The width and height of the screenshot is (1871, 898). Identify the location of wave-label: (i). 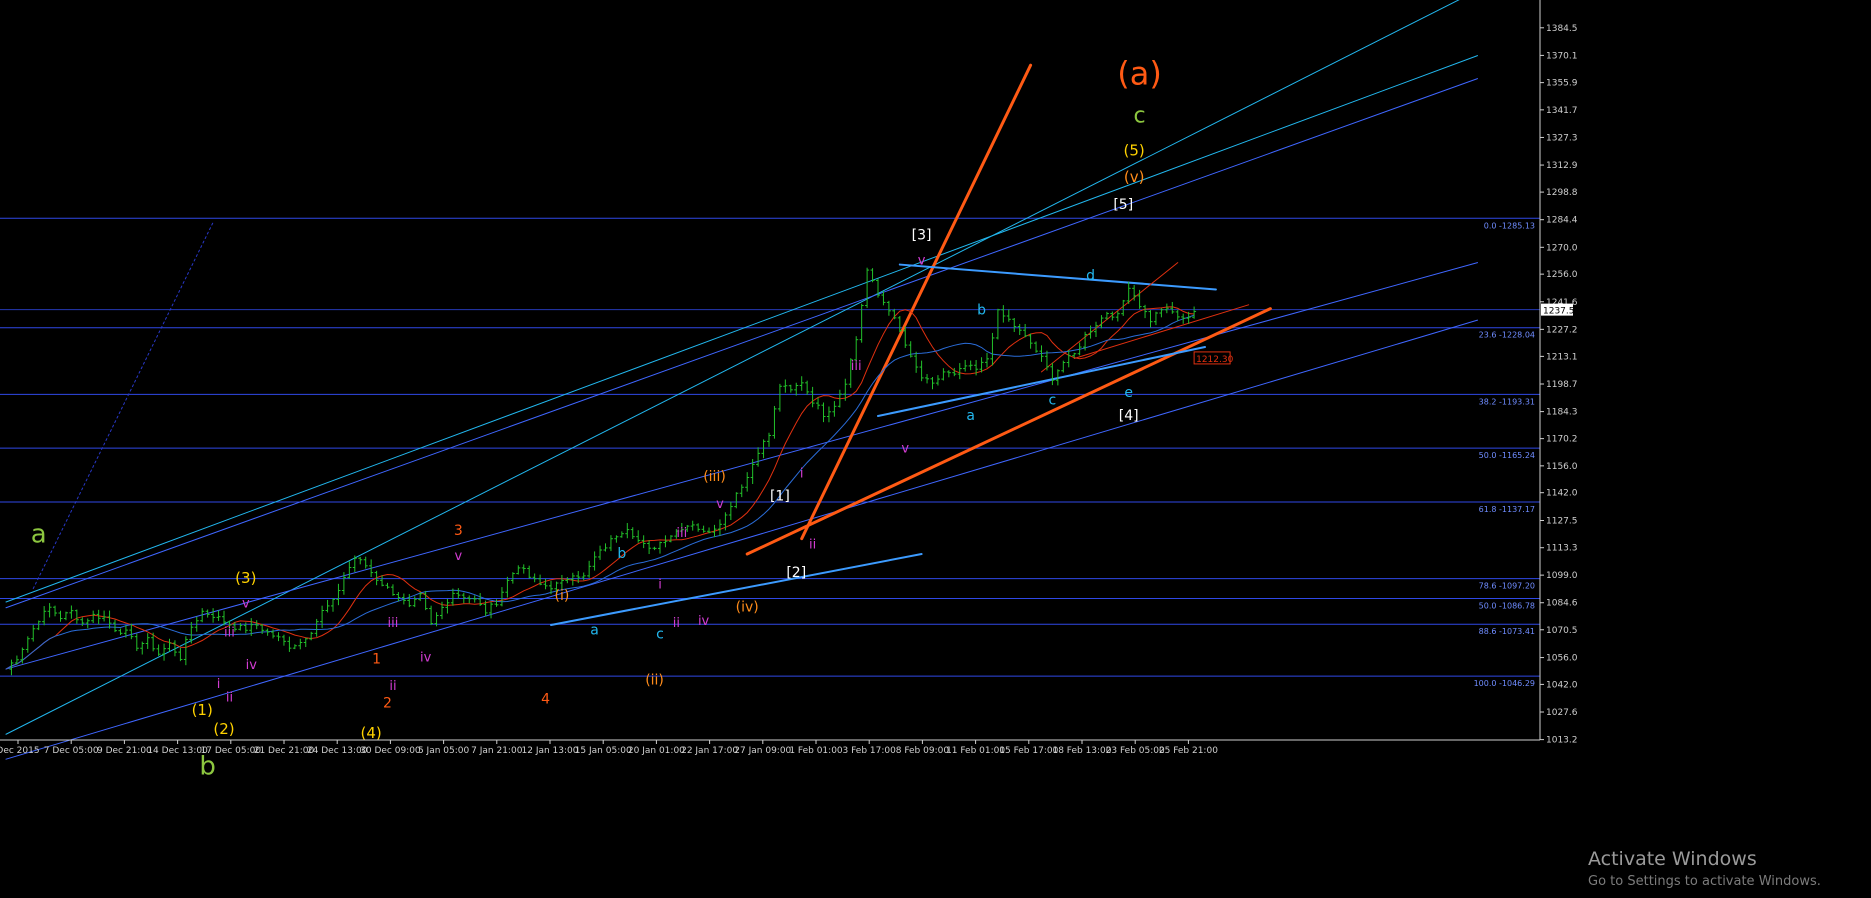
(561, 596).